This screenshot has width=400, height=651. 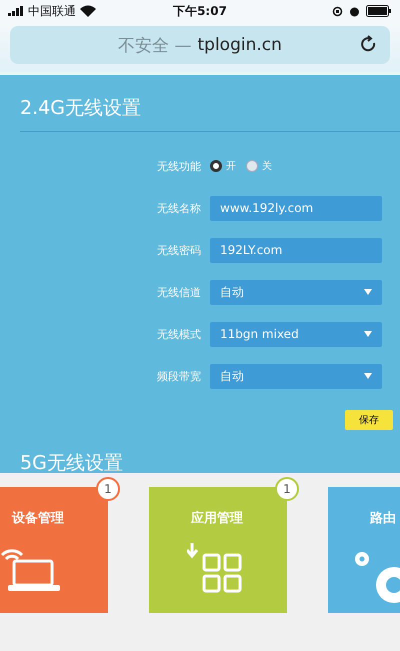 I want to click on field-label: 无线信道, so click(x=179, y=292).